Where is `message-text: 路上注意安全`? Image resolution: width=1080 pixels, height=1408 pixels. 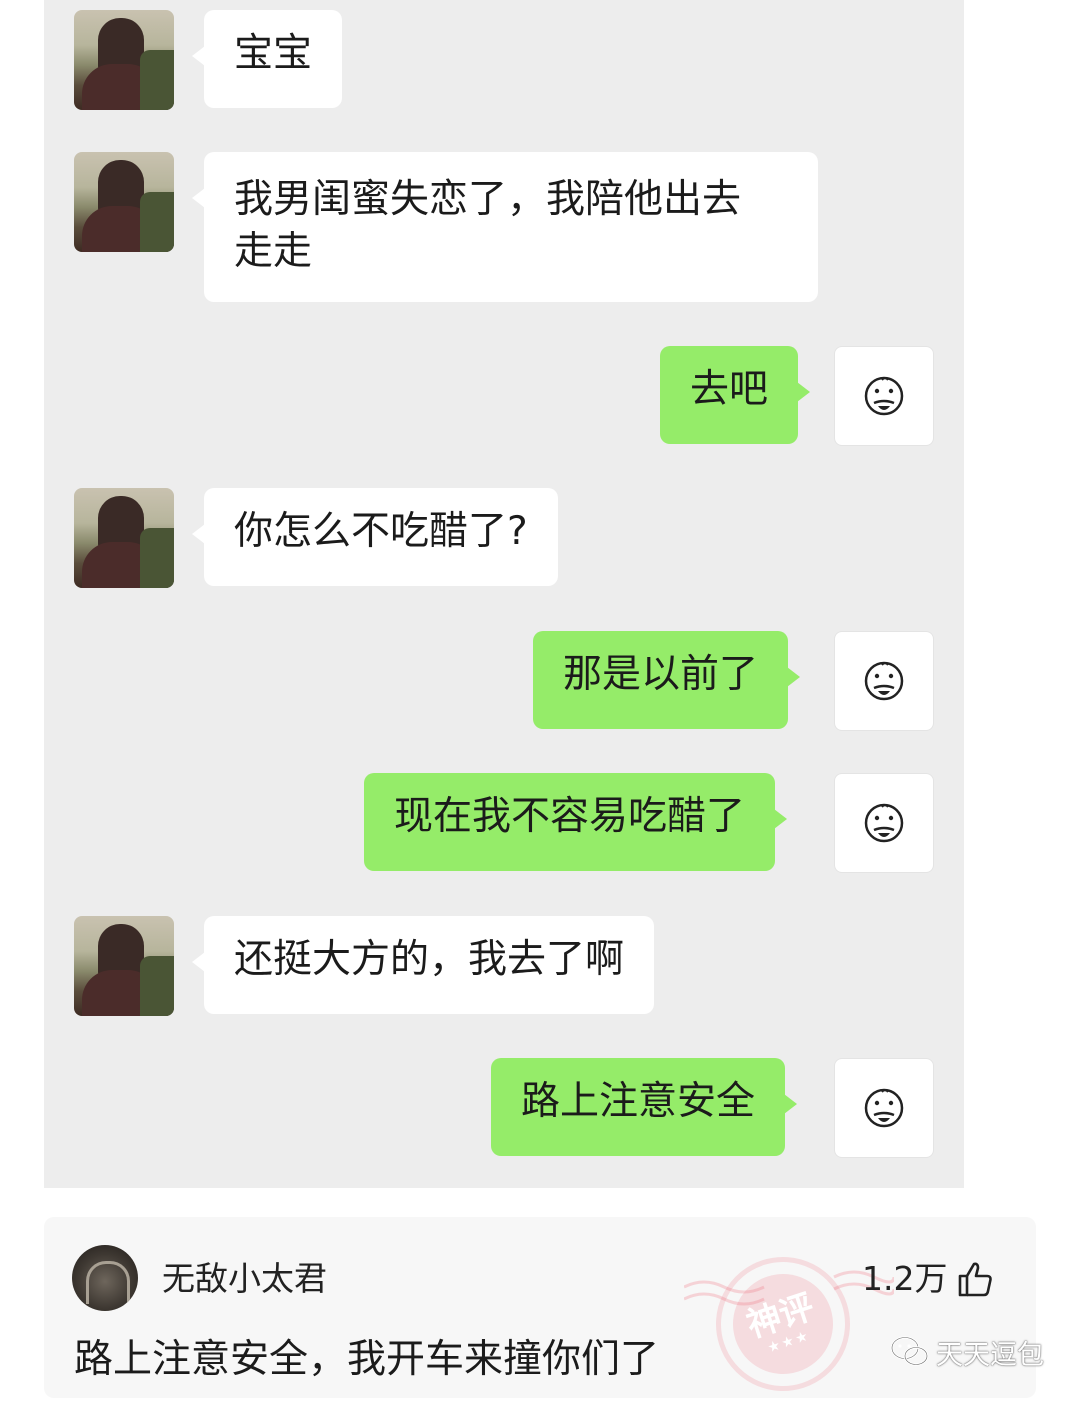 message-text: 路上注意安全 is located at coordinates (638, 1101).